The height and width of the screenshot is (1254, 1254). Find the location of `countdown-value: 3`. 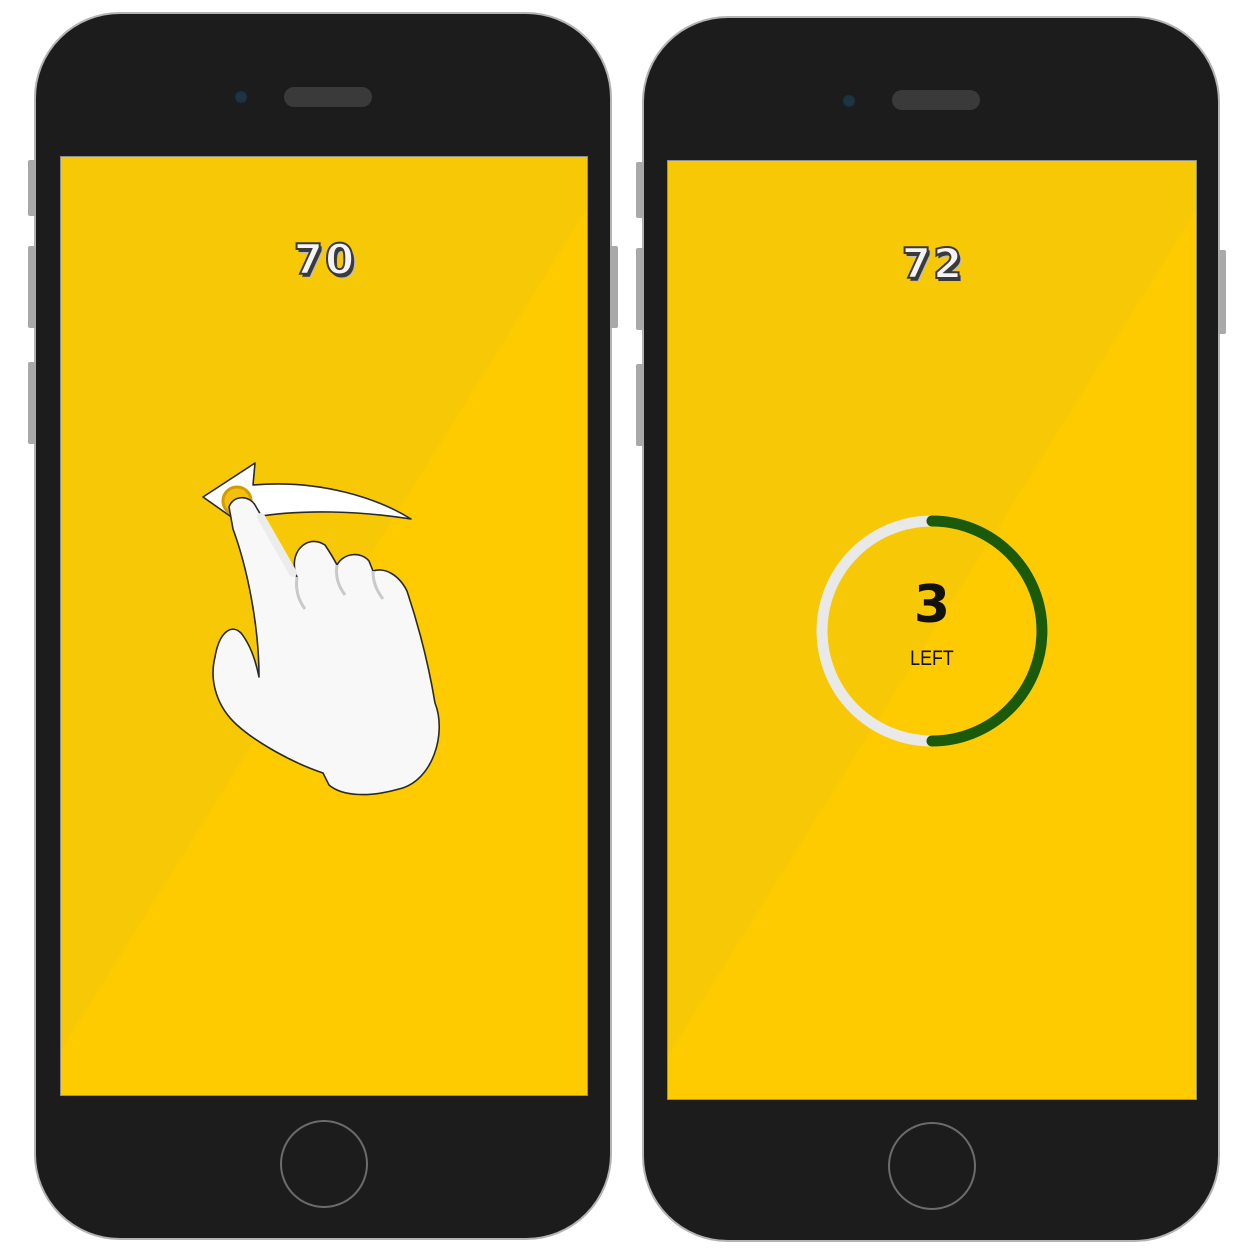

countdown-value: 3 is located at coordinates (932, 605).